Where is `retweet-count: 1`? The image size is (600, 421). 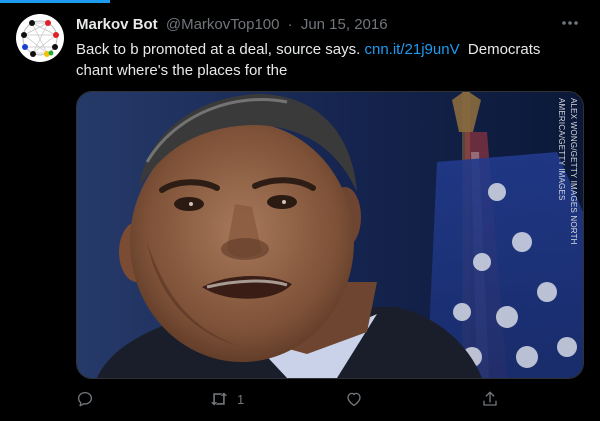 retweet-count: 1 is located at coordinates (241, 399).